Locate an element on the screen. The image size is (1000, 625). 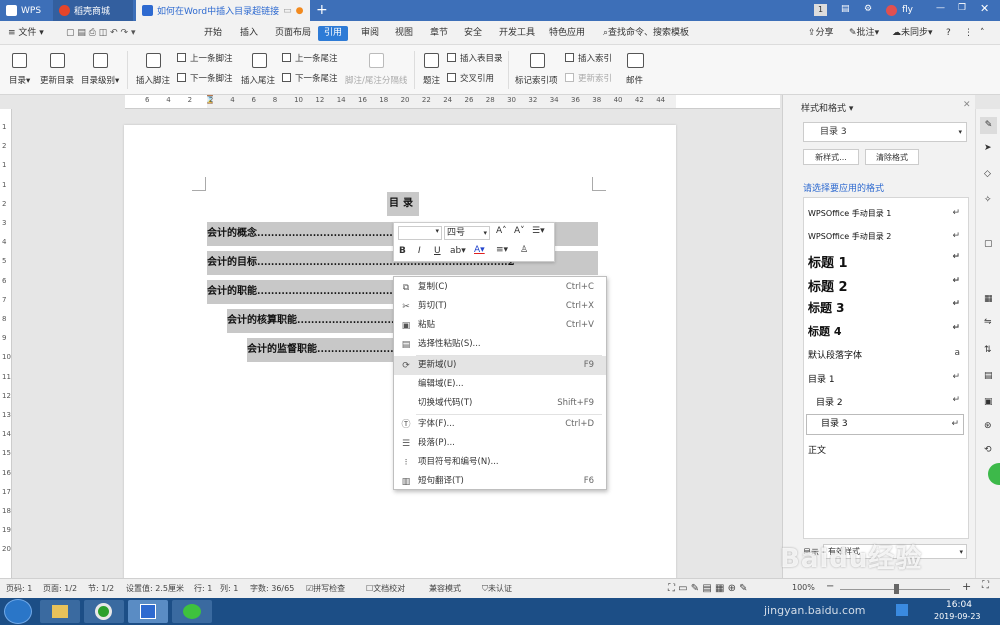
clear-format-button: 清除格式 is located at coordinates (892, 157).